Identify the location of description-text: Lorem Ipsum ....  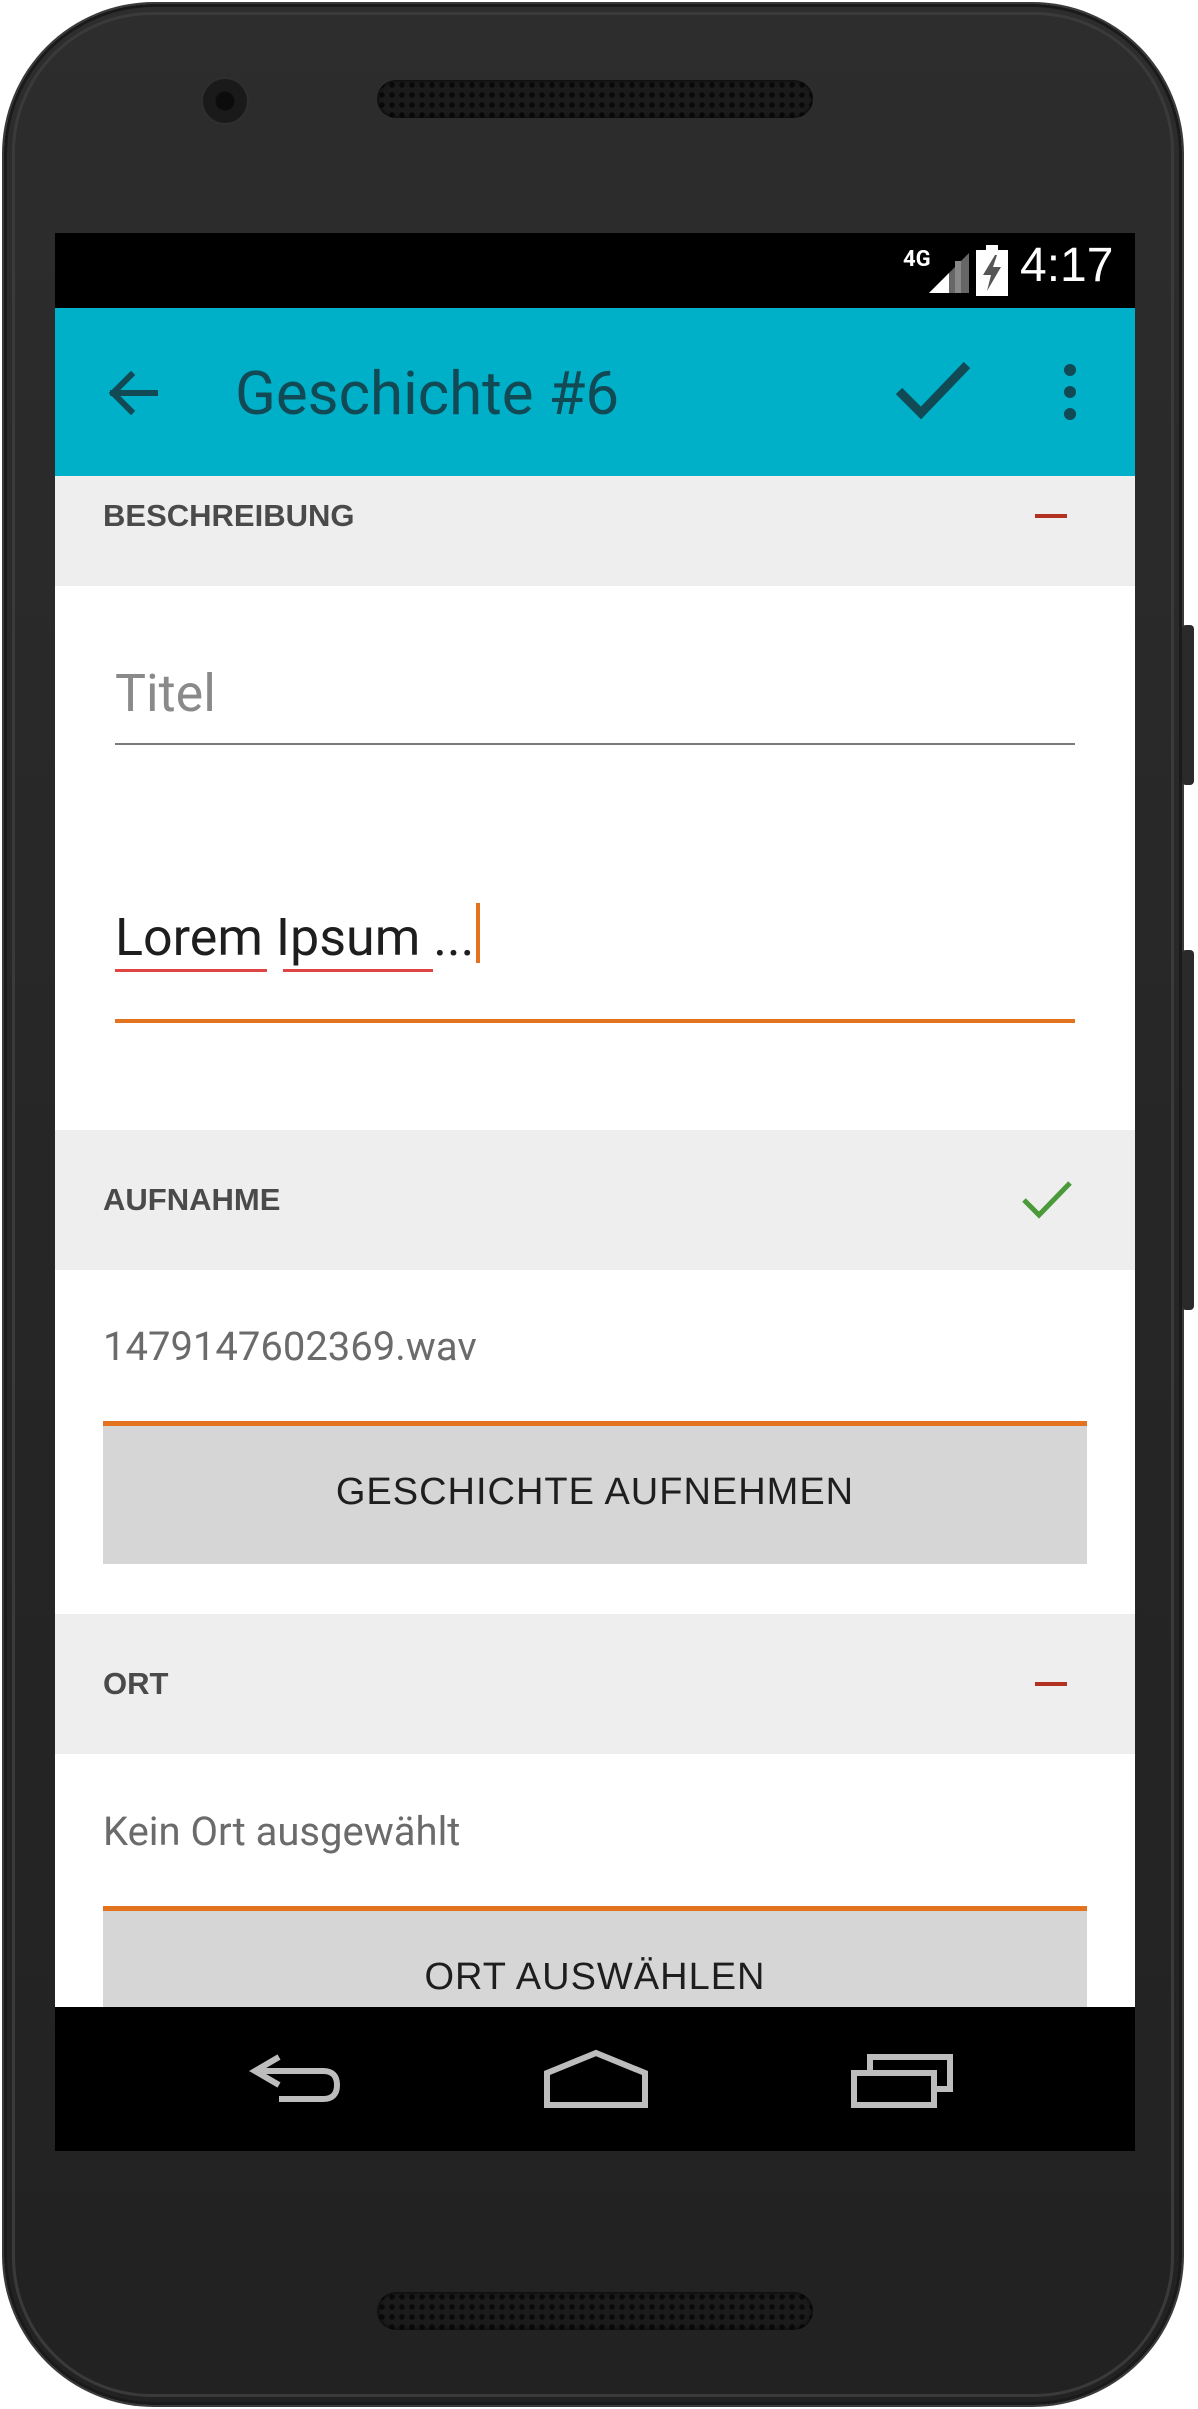
(295, 937).